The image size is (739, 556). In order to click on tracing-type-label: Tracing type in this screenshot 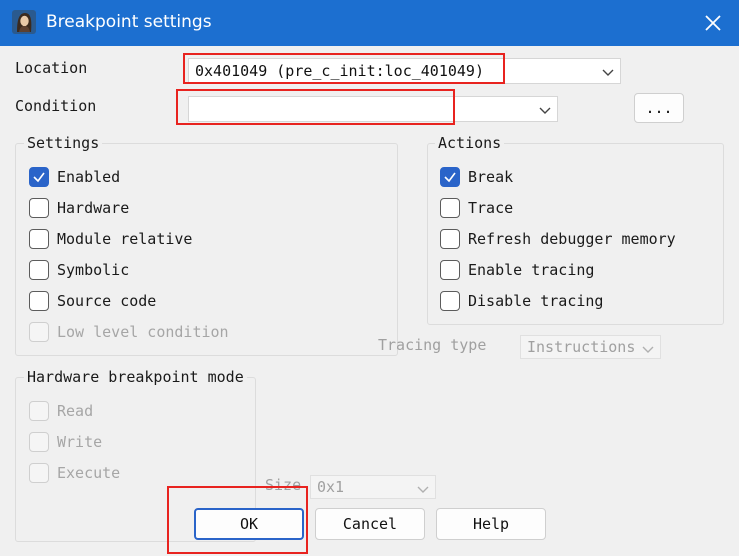, I will do `click(432, 345)`.